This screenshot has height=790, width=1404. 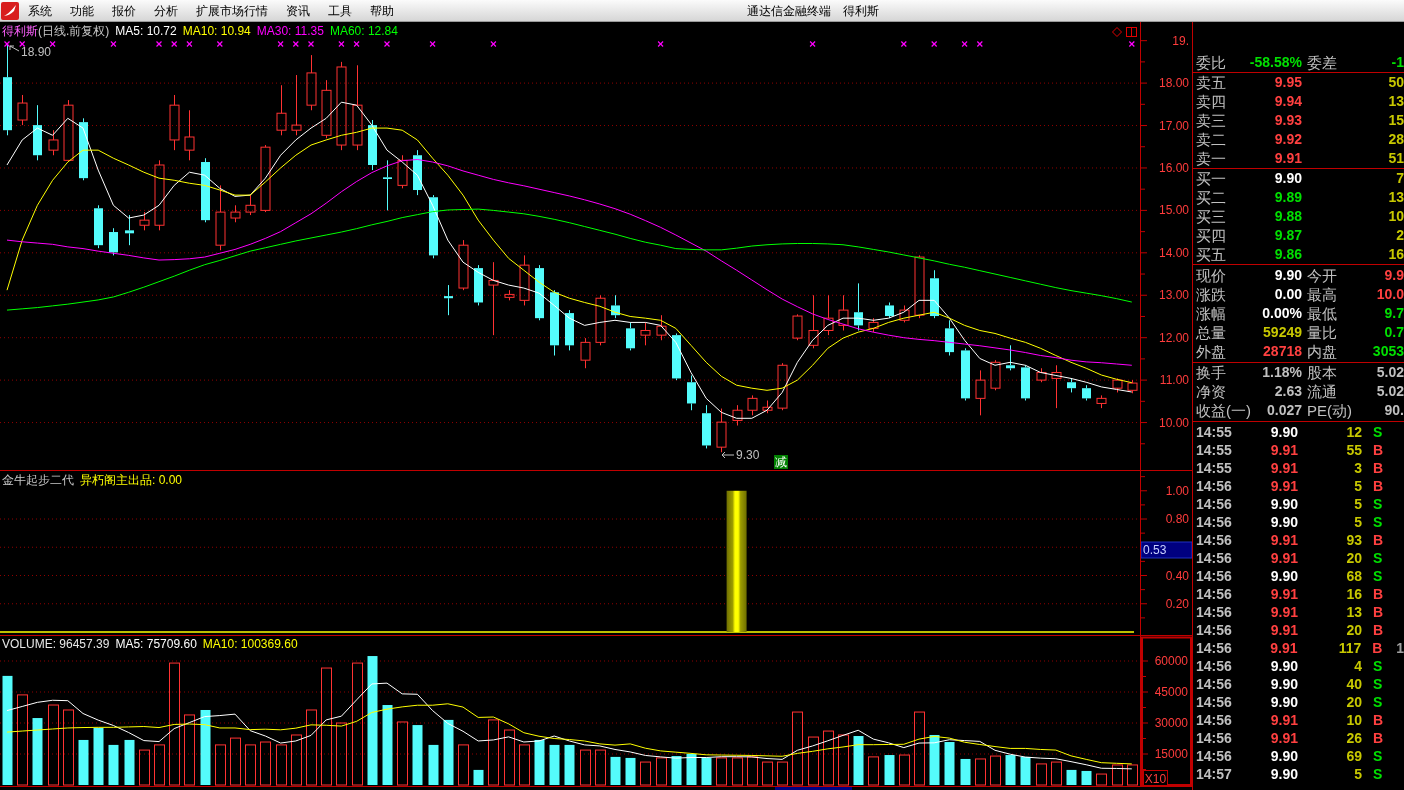 I want to click on order-price: 9.94, so click(x=1288, y=101).